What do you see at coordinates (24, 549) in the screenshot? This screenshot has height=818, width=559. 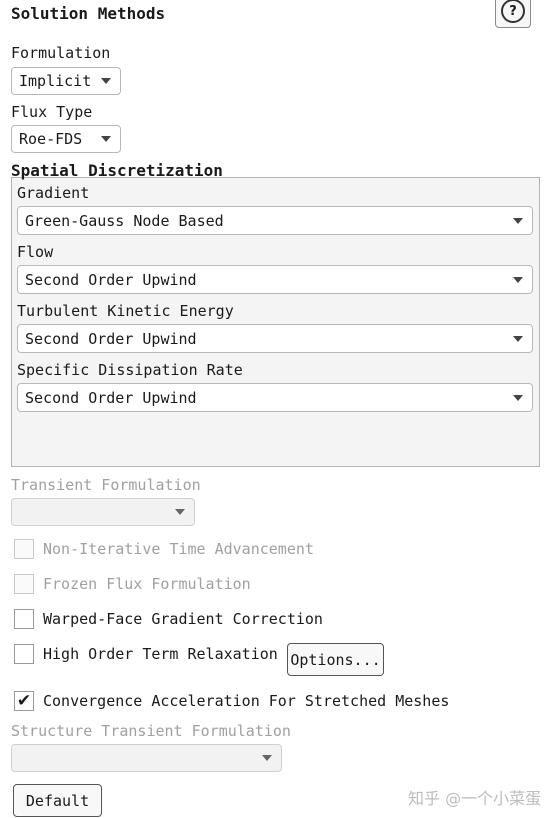 I see `non-iterative-checkbox` at bounding box center [24, 549].